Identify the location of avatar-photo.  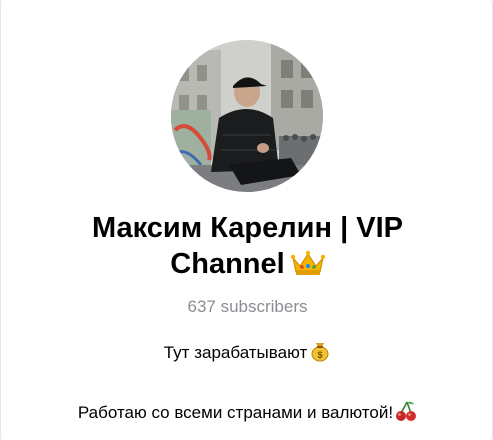
(247, 116).